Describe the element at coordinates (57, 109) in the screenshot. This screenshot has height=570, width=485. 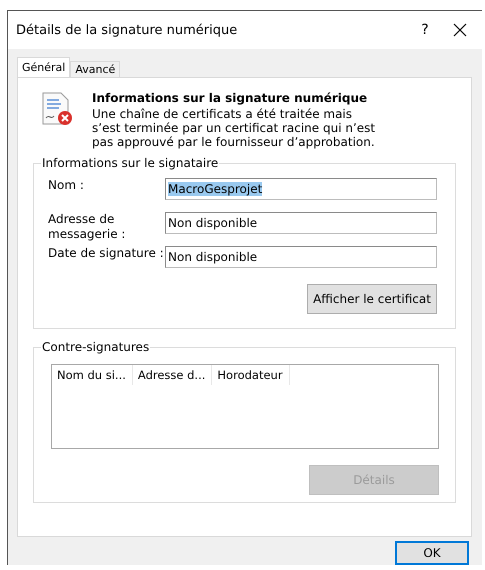
I see `signature-error-icon` at that location.